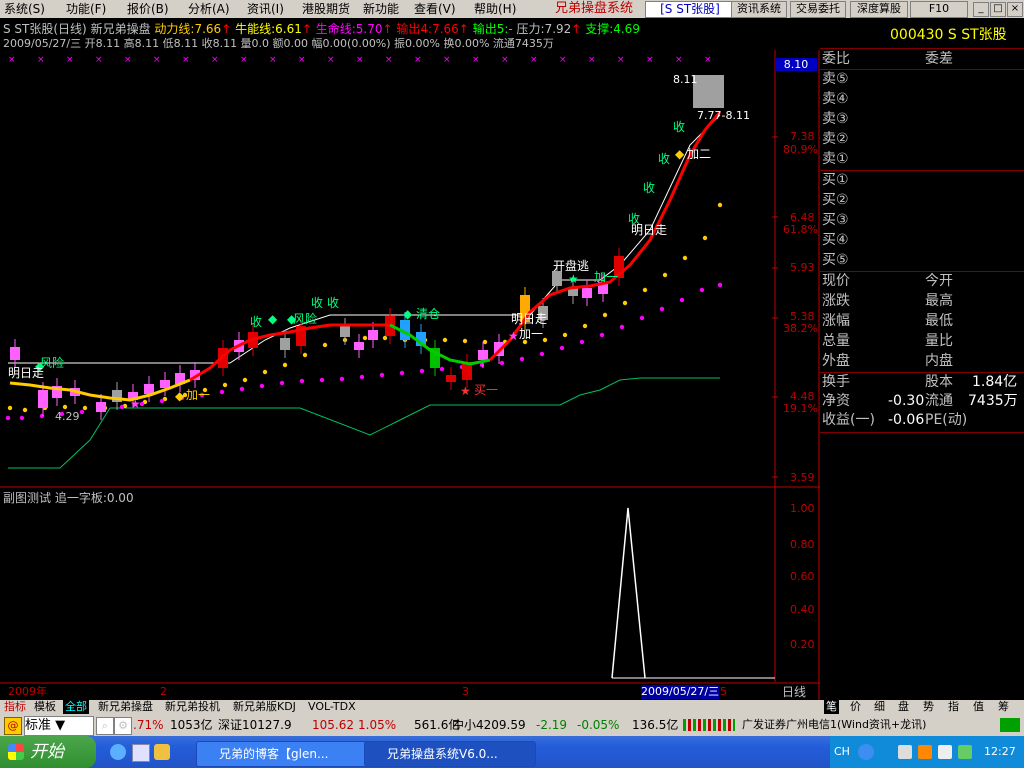 The image size is (1024, 768). Describe the element at coordinates (842, 751) in the screenshot. I see `lang-indicator: CH` at that location.